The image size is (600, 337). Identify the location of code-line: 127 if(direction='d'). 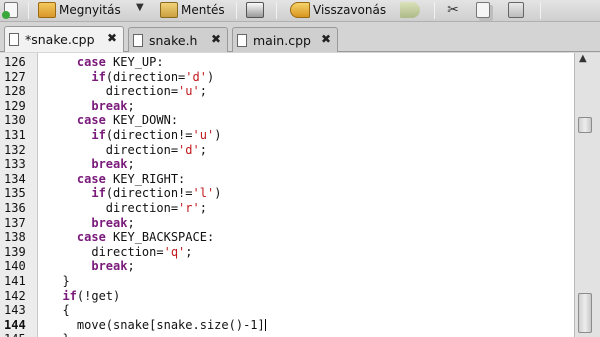
(287, 77).